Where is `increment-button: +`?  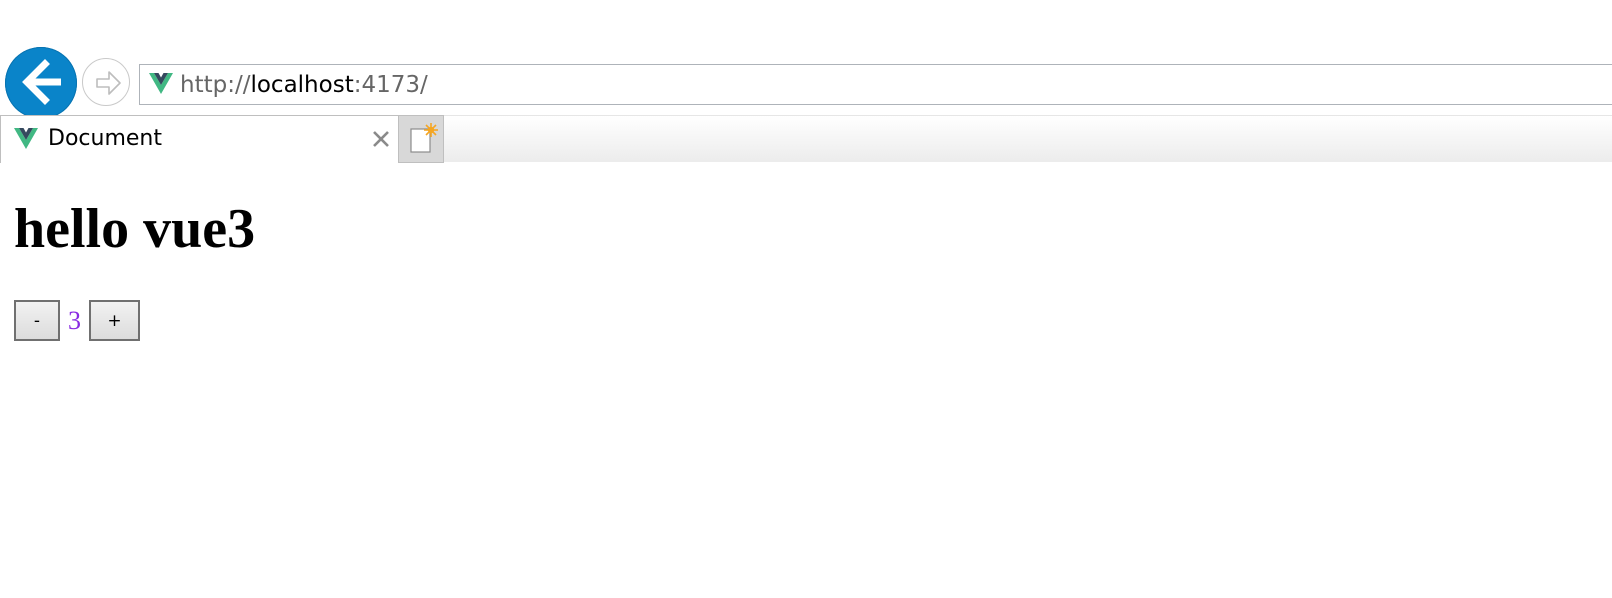 increment-button: + is located at coordinates (114, 320).